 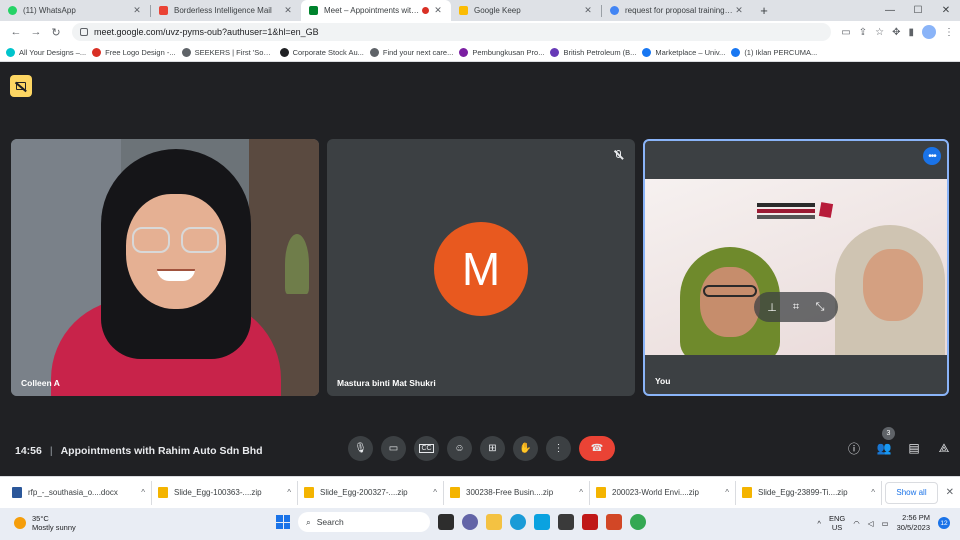 What do you see at coordinates (949, 32) in the screenshot?
I see `menu-icon: ⋮` at bounding box center [949, 32].